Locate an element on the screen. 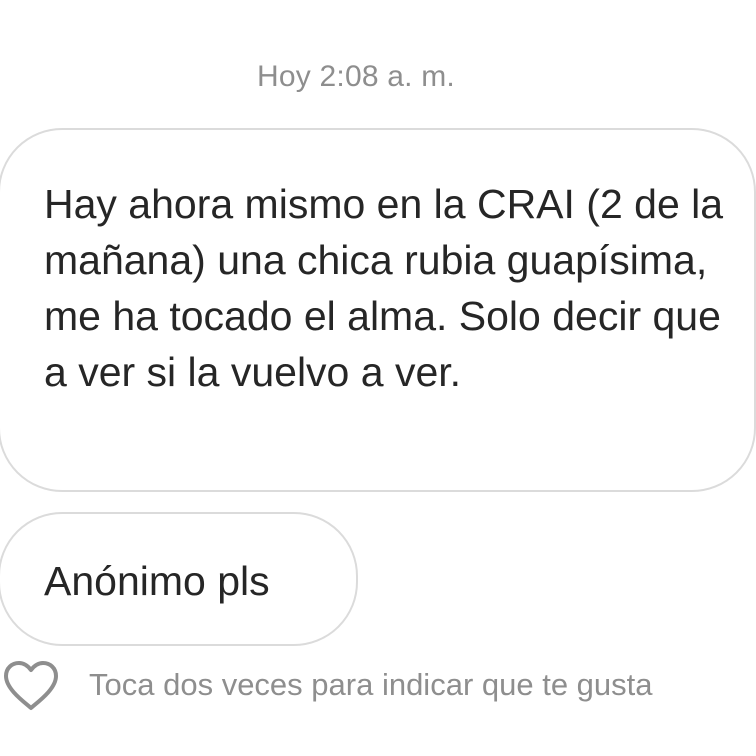 This screenshot has height=756, width=756. message-text: Anónimo pls is located at coordinates (157, 581).